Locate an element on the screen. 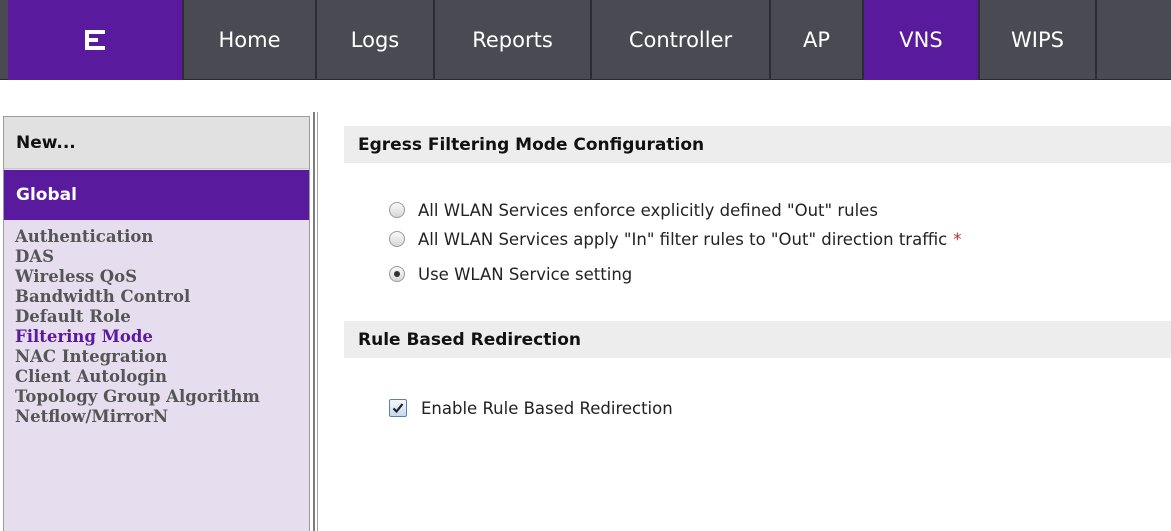 The width and height of the screenshot is (1171, 531). sidebar-item-filtering-mode: Filtering Mode is located at coordinates (137, 337).